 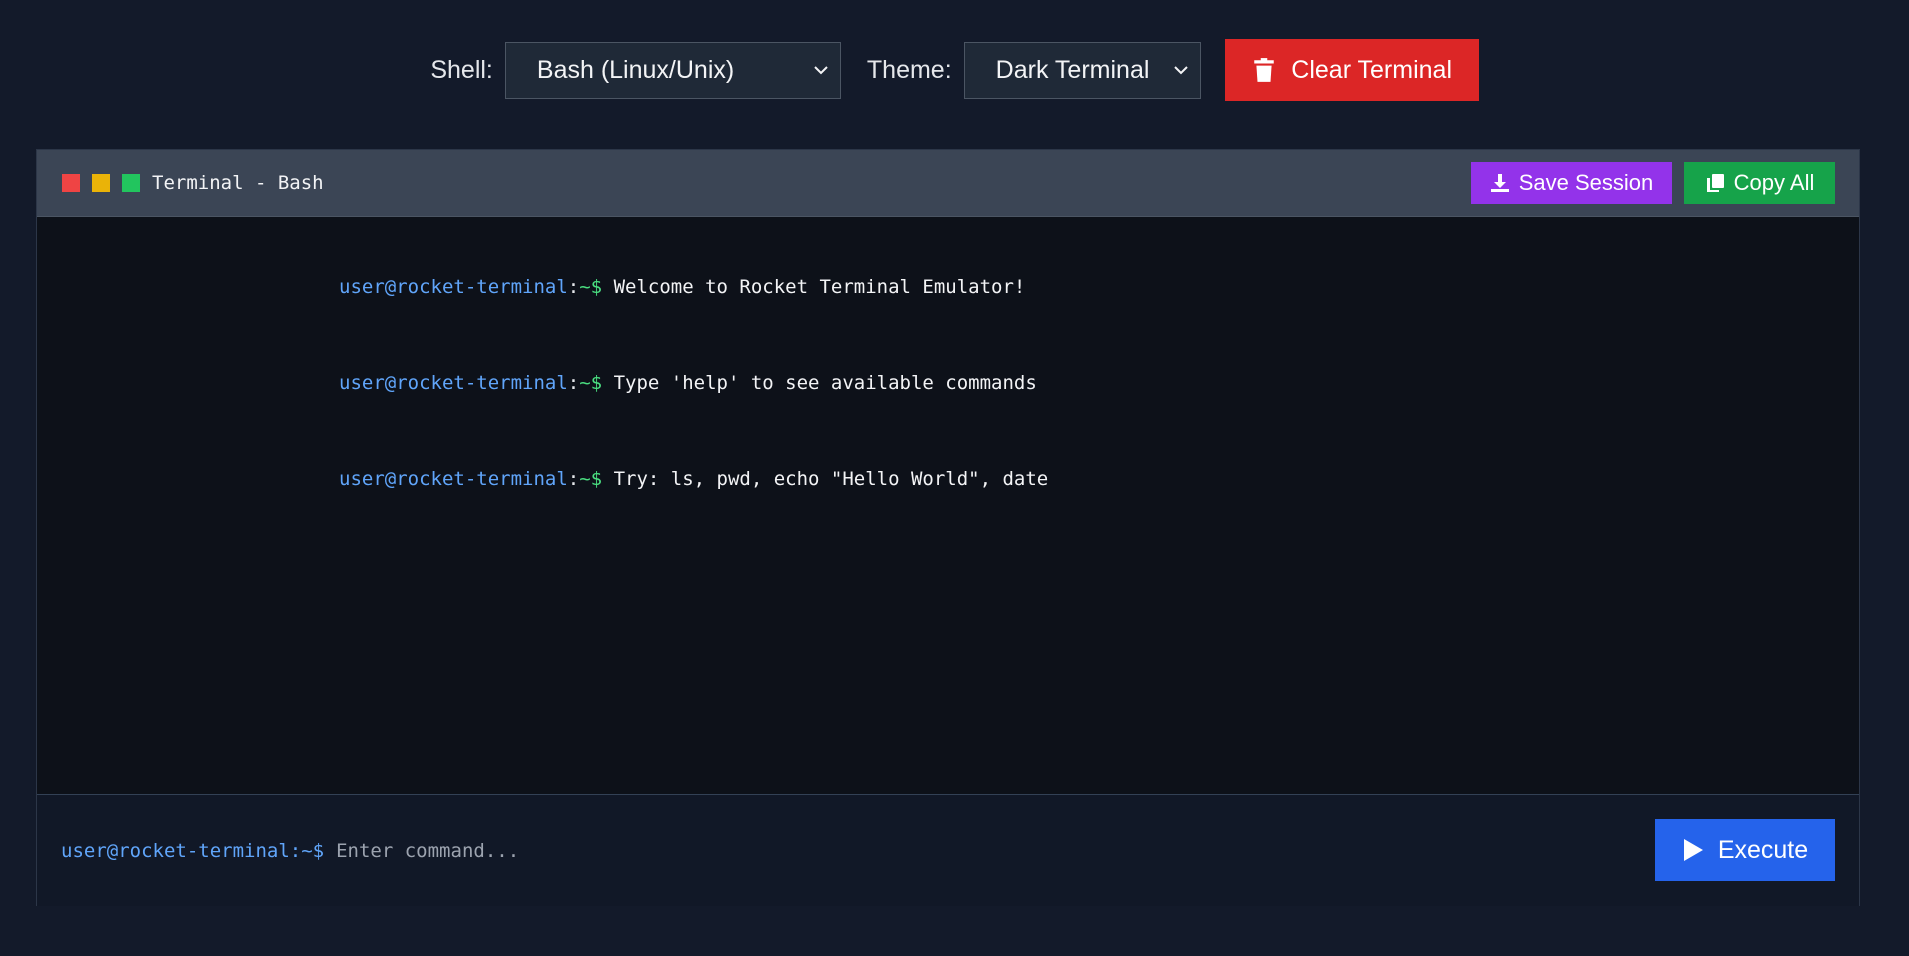 I want to click on execute-label: Execute, so click(x=1763, y=849).